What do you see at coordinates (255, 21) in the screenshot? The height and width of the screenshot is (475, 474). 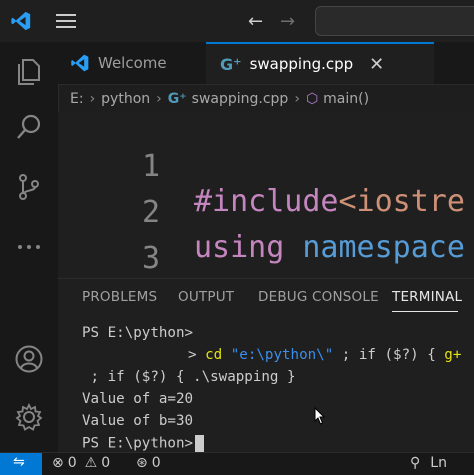 I see `back-arrow-icon: ←` at bounding box center [255, 21].